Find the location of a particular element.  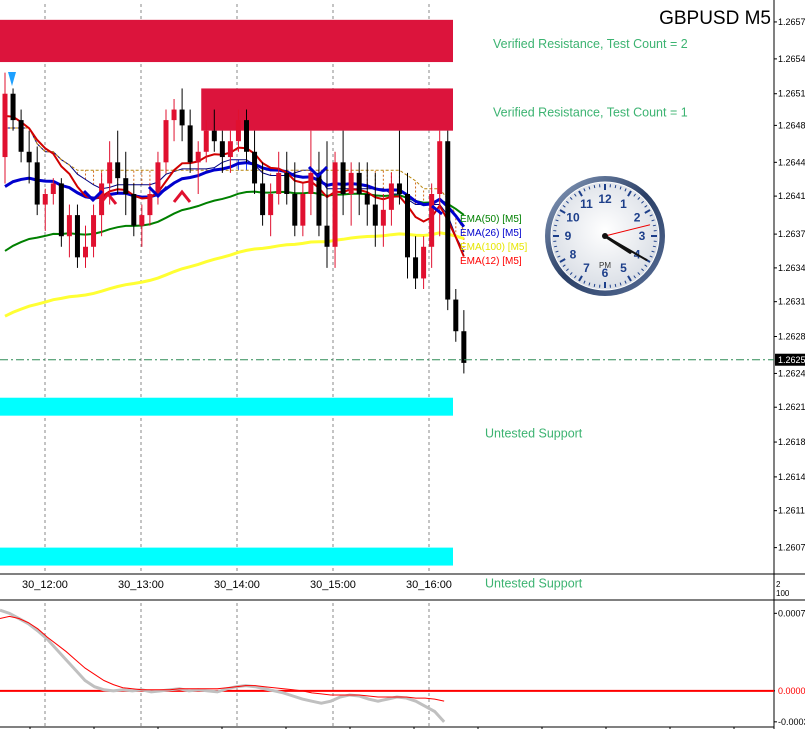

y-tick-label: 1.2654 is located at coordinates (791, 59).